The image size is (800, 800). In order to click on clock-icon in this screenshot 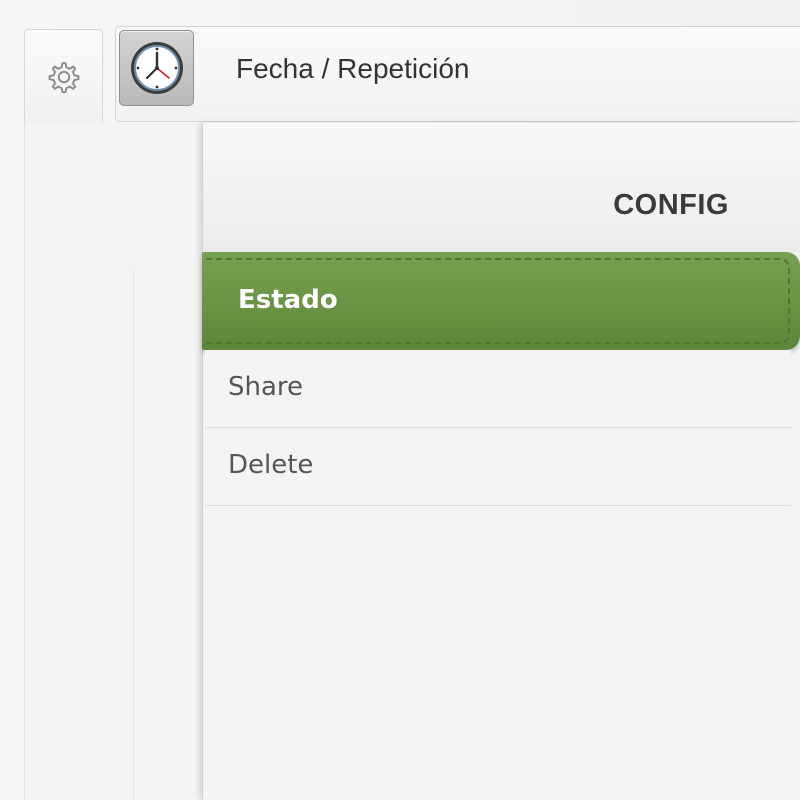, I will do `click(156, 68)`.